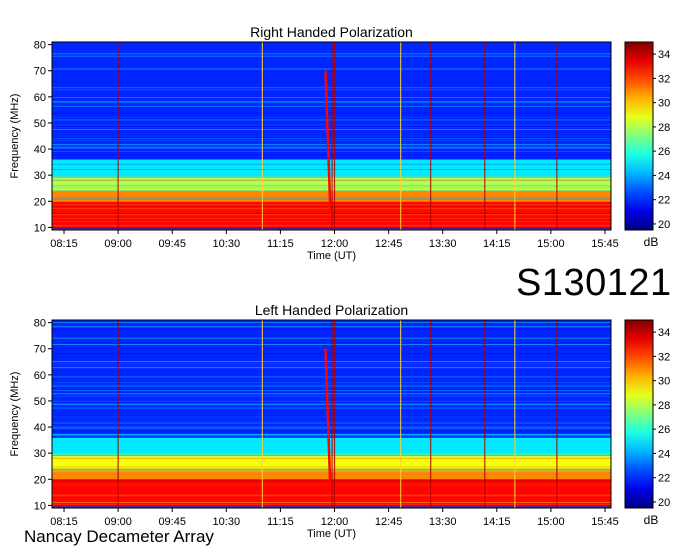  I want to click on chart-title: Right Handed Polarization, so click(331, 32).